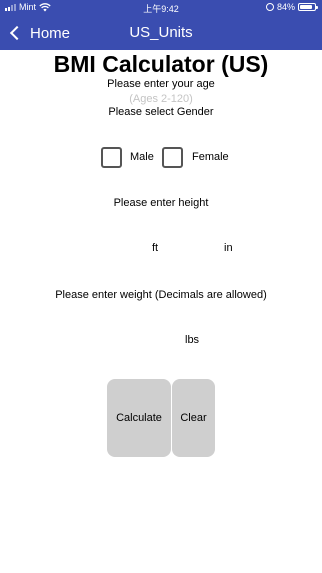  I want to click on female-checkbox, so click(172, 157).